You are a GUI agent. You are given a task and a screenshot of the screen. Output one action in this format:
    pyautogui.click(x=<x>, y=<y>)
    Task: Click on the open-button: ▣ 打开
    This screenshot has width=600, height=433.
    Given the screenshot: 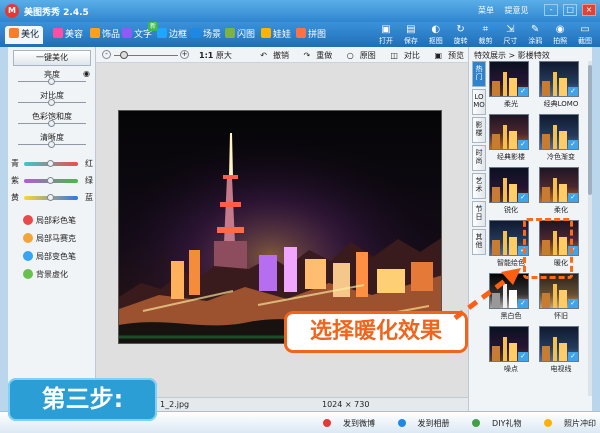 What is the action you would take?
    pyautogui.click(x=386, y=35)
    